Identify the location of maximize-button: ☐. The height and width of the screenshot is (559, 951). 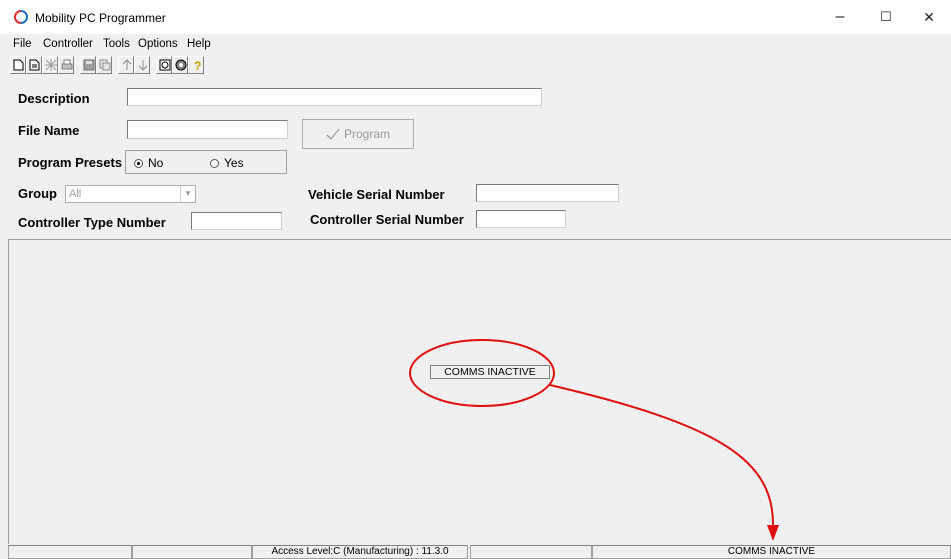
(886, 17).